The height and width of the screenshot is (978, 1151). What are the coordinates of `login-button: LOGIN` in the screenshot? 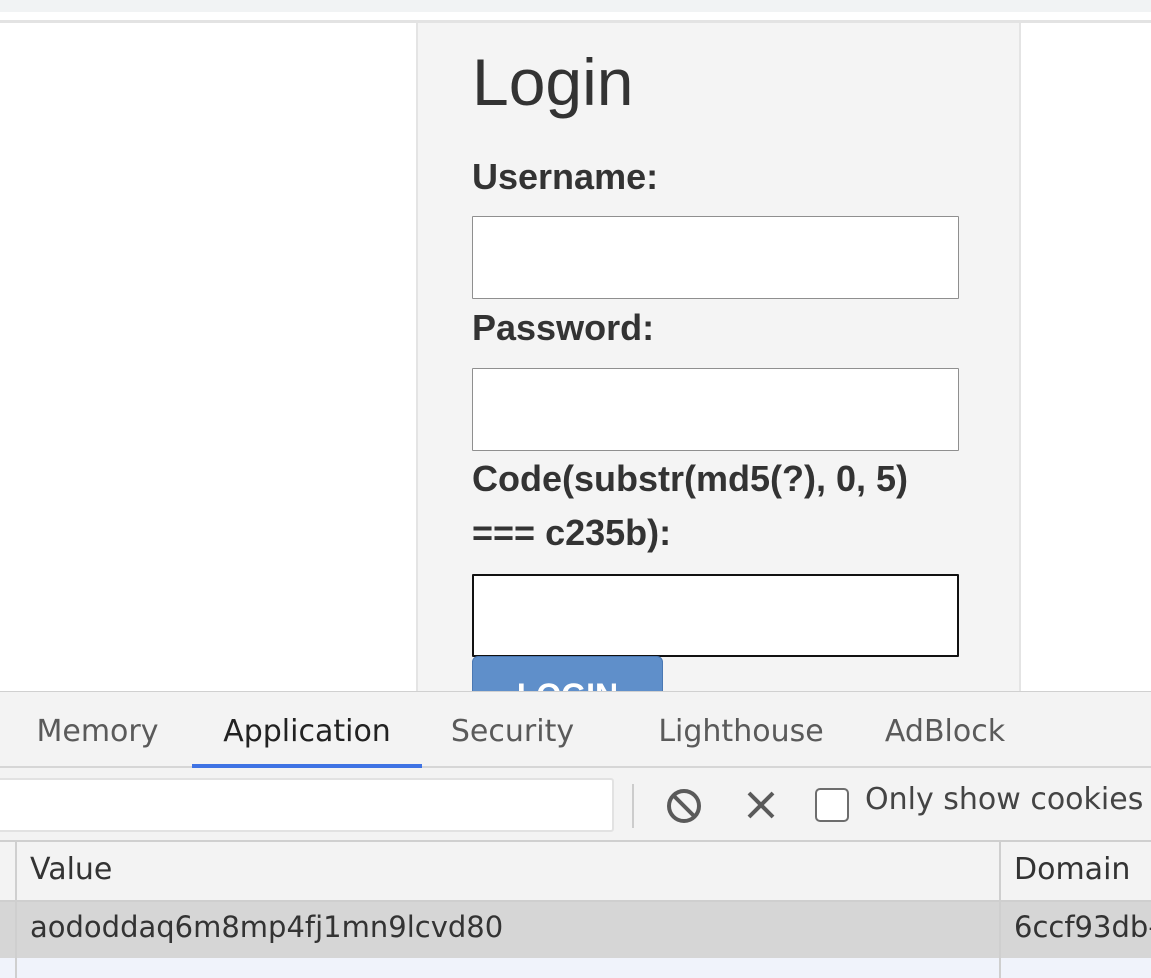 It's located at (567, 674).